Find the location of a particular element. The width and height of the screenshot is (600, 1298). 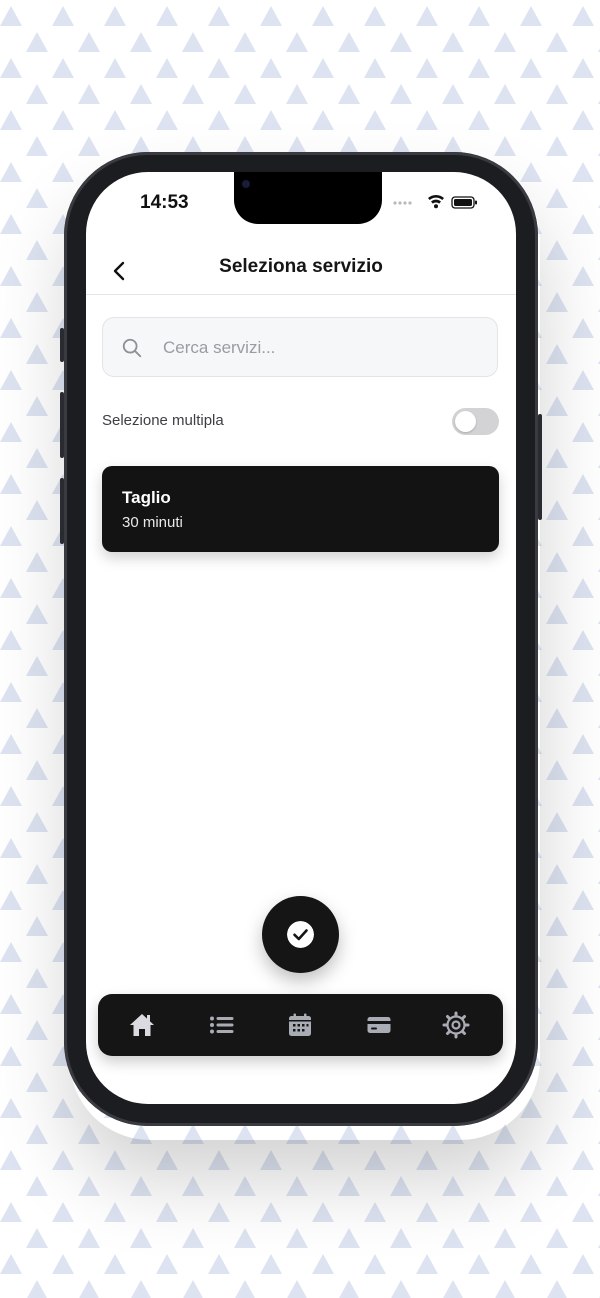

calendar-icon is located at coordinates (300, 1025).